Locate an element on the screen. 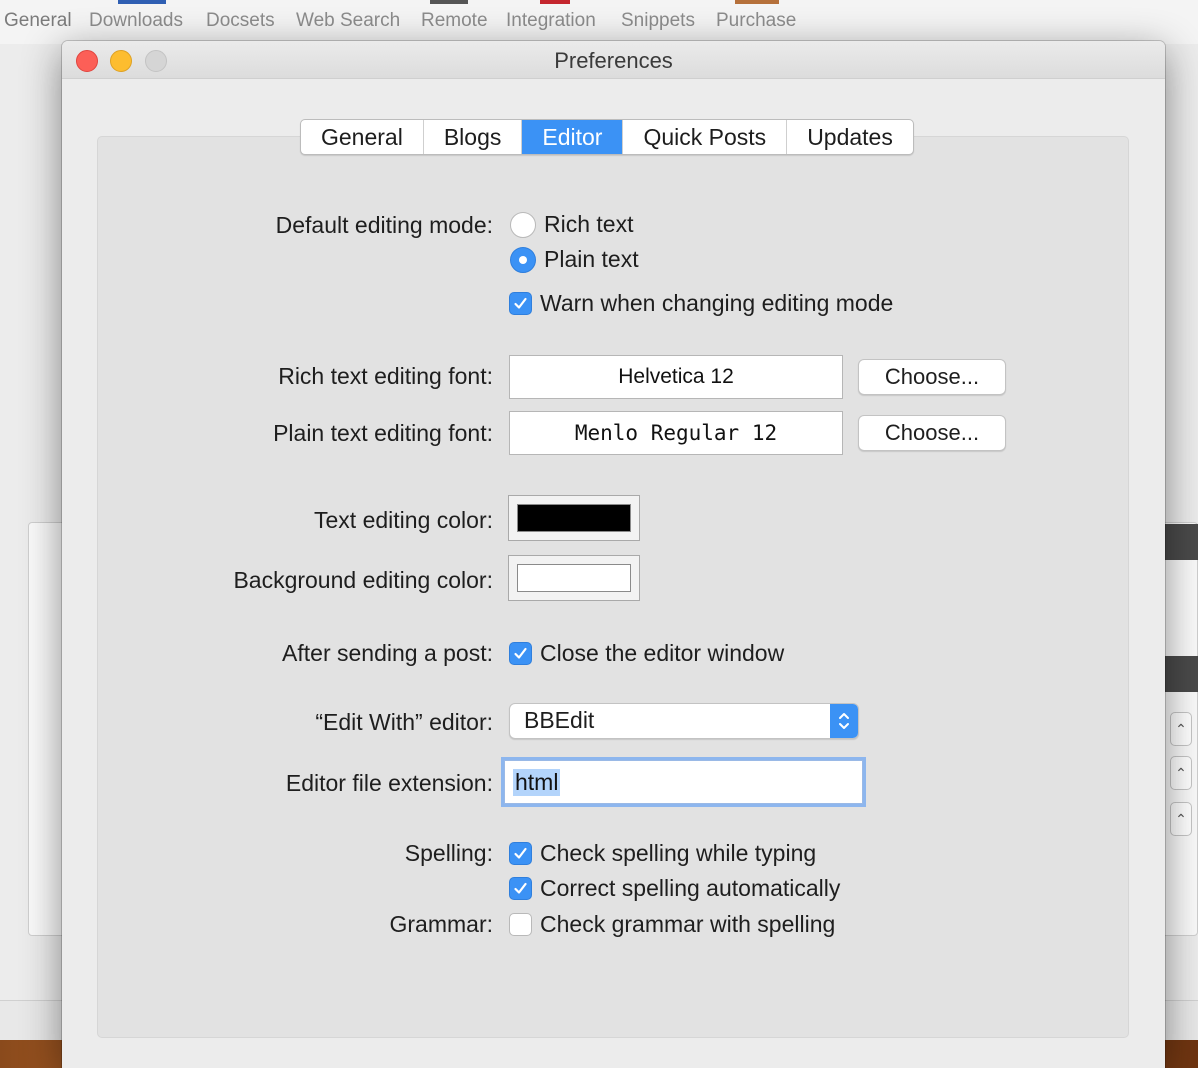 Image resolution: width=1198 pixels, height=1068 pixels. background-tab-docsets: Docsets is located at coordinates (240, 21).